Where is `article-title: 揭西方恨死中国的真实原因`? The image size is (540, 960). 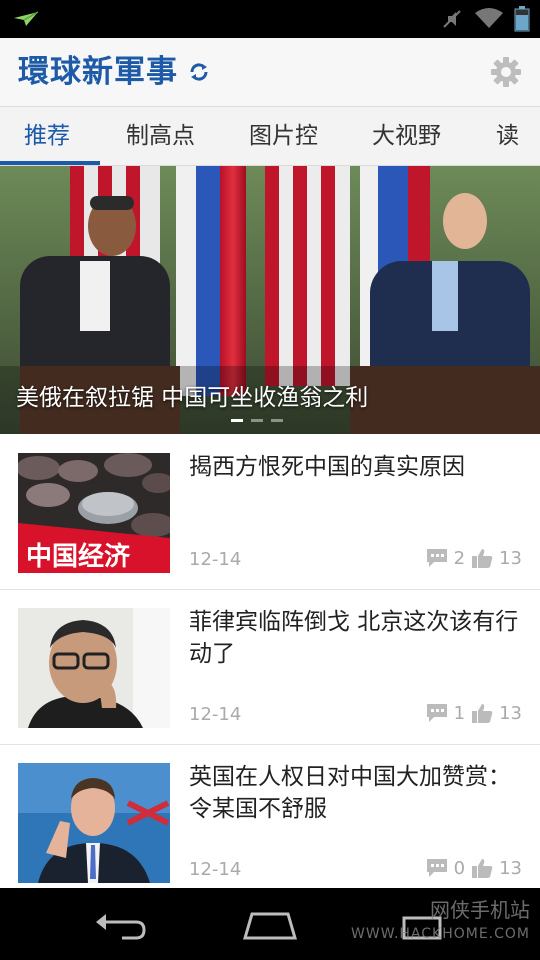 article-title: 揭西方恨死中国的真实原因 is located at coordinates (327, 467).